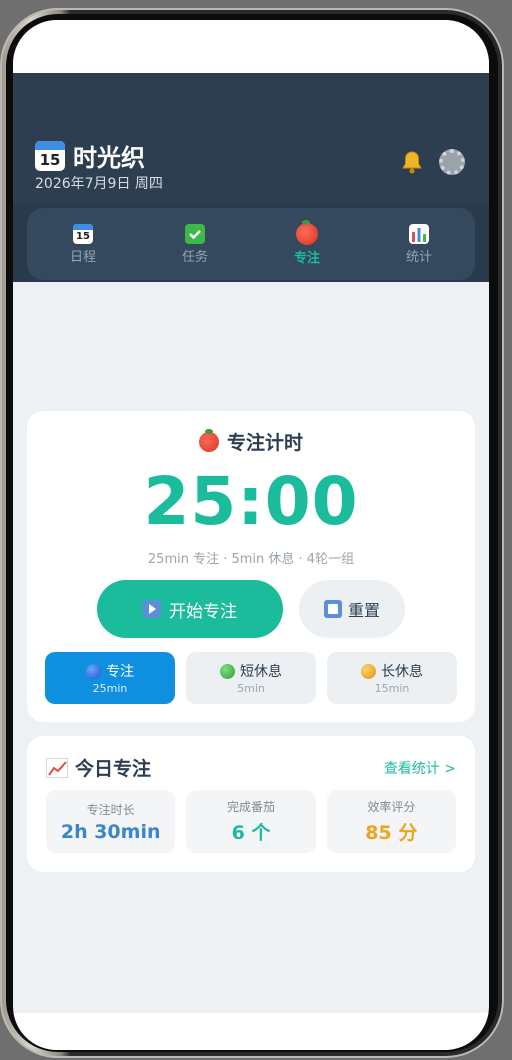  Describe the element at coordinates (82, 257) in the screenshot. I see `tab-label: 日程` at that location.